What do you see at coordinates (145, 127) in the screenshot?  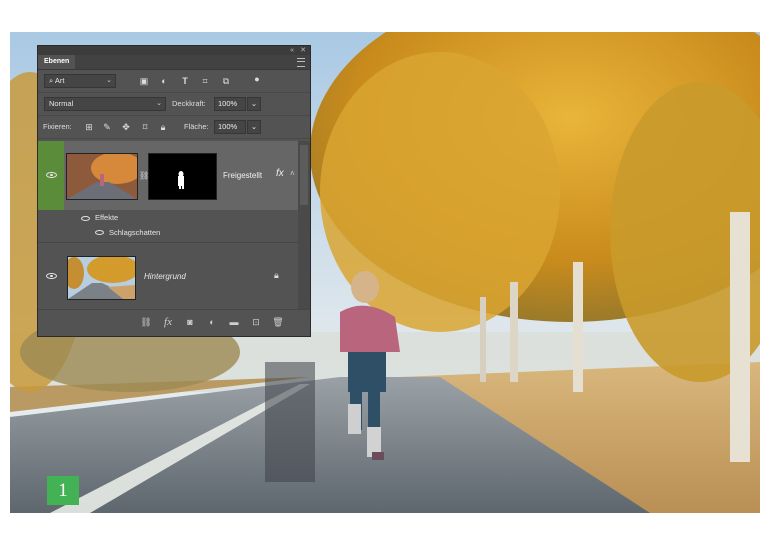 I see `lock-artboard-icon: ⌑` at bounding box center [145, 127].